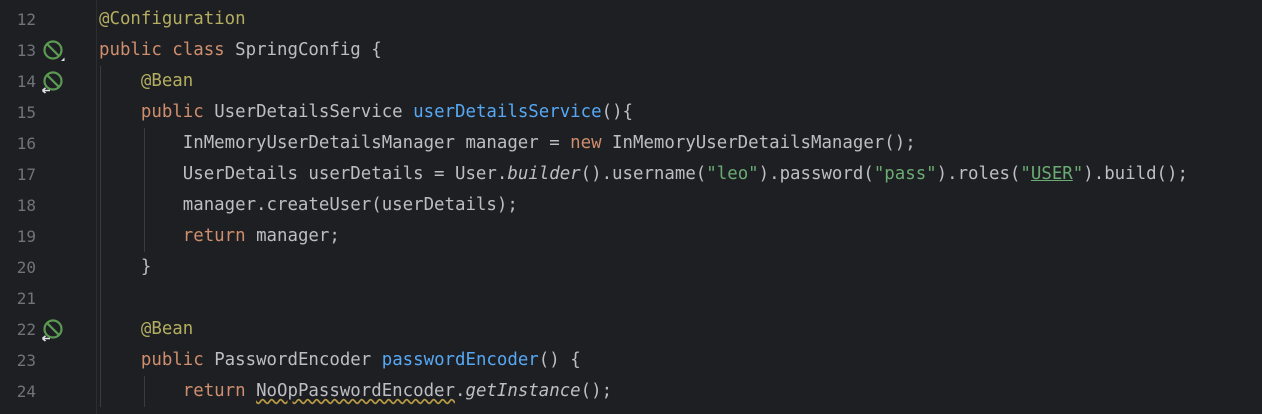 The image size is (1262, 414). Describe the element at coordinates (631, 298) in the screenshot. I see `code-line: 21` at that location.